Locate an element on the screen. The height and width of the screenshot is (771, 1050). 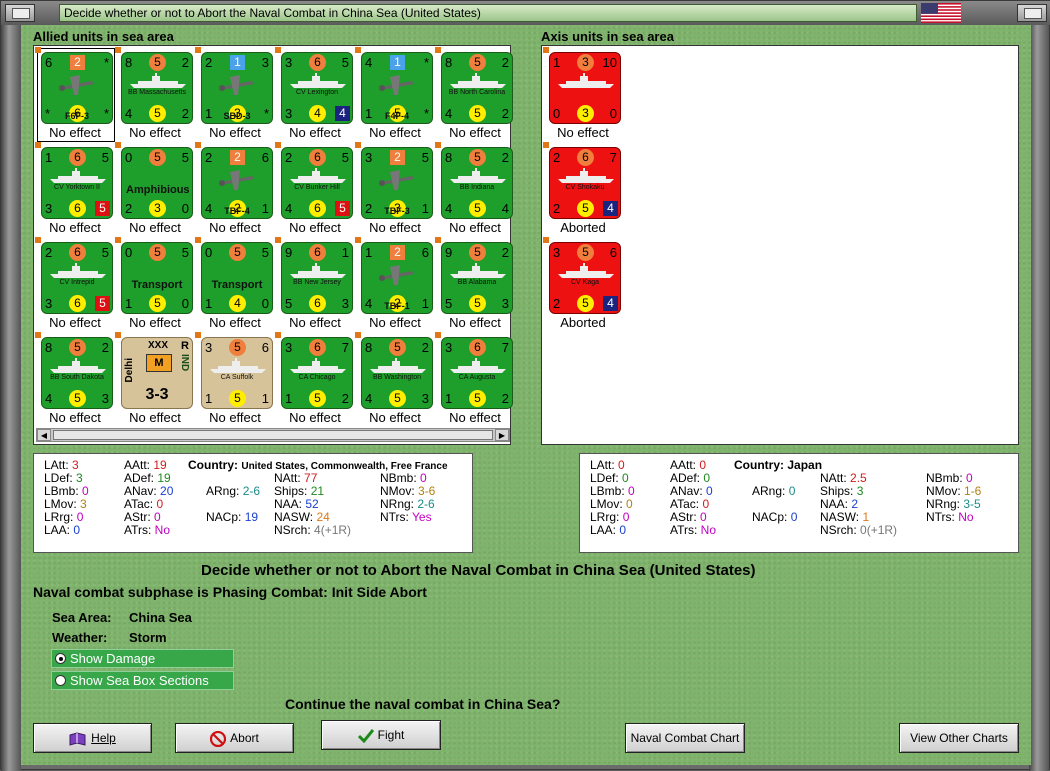
unit-cell: 4 1 * 1 * 5 F4F-4 No effect is located at coordinates (395, 94).